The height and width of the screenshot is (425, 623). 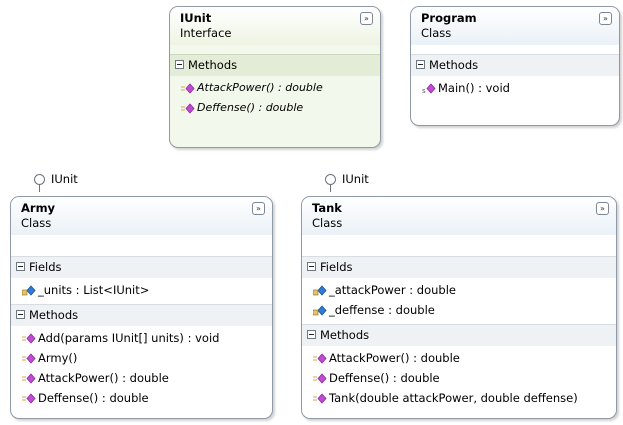 I want to click on static-method-icon: s, so click(x=429, y=88).